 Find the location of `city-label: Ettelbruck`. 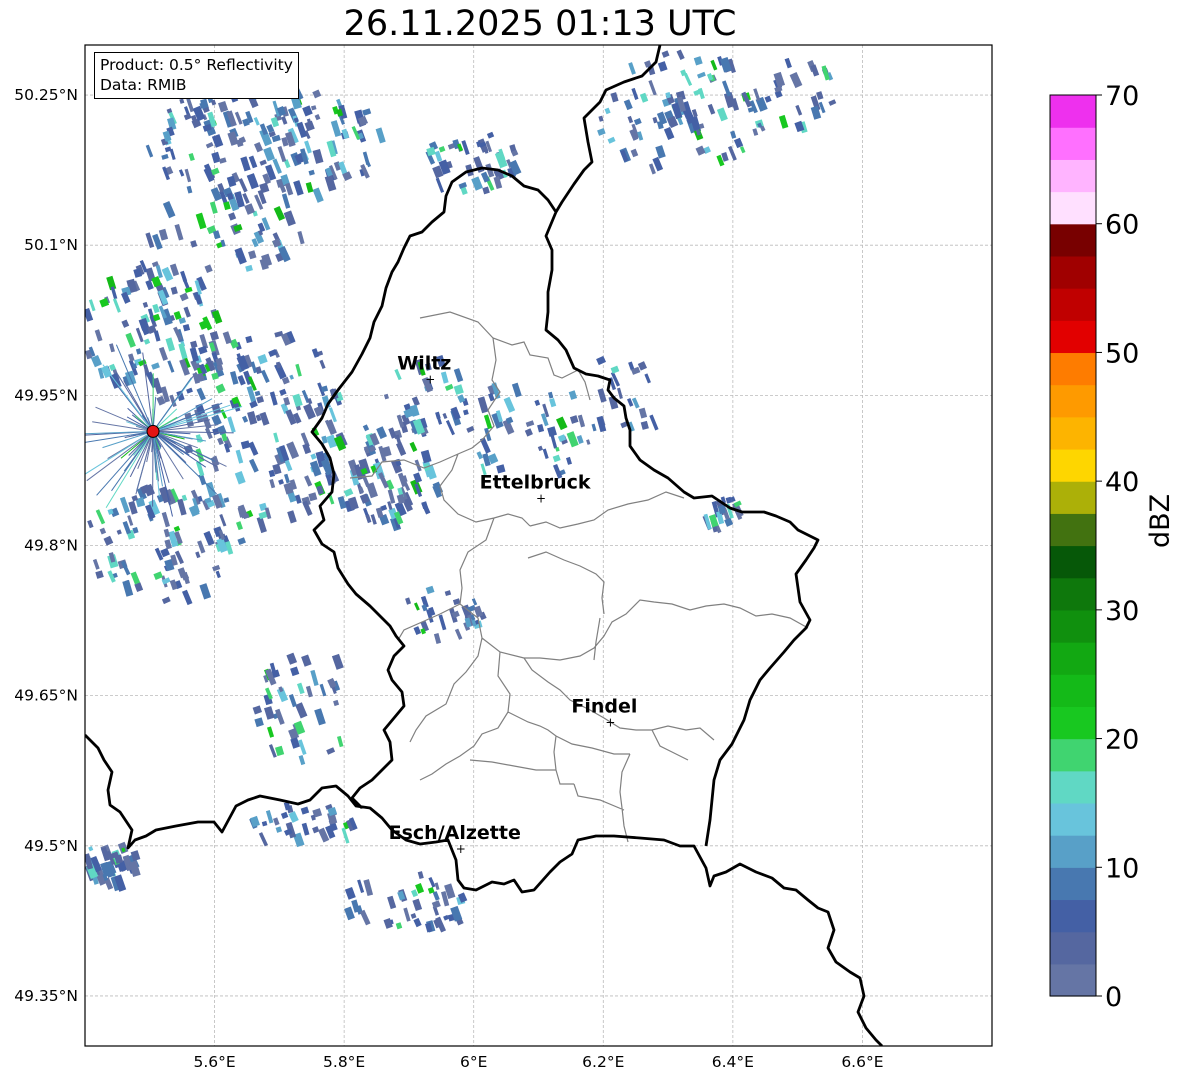

city-label: Ettelbruck is located at coordinates (535, 482).